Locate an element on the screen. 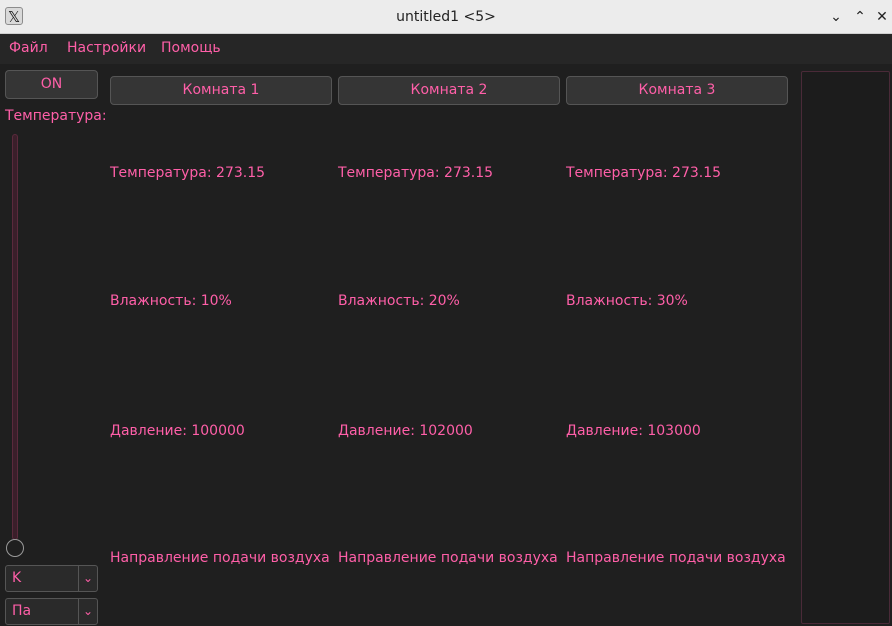 The height and width of the screenshot is (626, 892). room-1-pressure: Давление: 100000 is located at coordinates (177, 431).